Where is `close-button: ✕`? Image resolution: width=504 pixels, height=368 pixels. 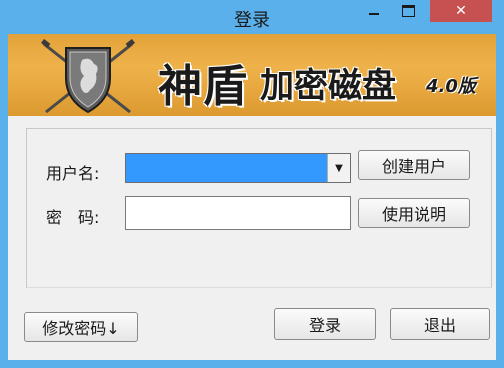
close-button: ✕ is located at coordinates (461, 11).